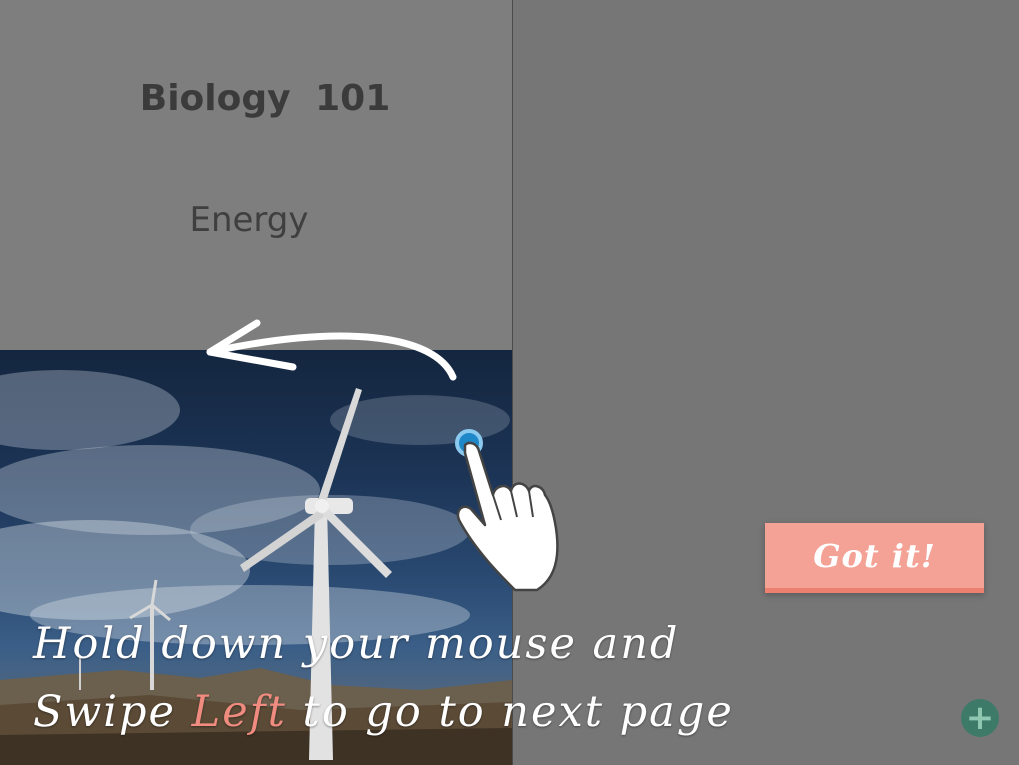 Image resolution: width=1019 pixels, height=765 pixels. What do you see at coordinates (330, 357) in the screenshot?
I see `swipe-left-arrow-icon` at bounding box center [330, 357].